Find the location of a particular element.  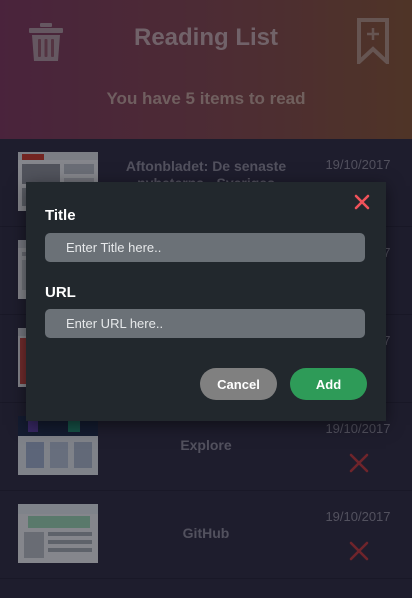

url-label: URL is located at coordinates (60, 292).